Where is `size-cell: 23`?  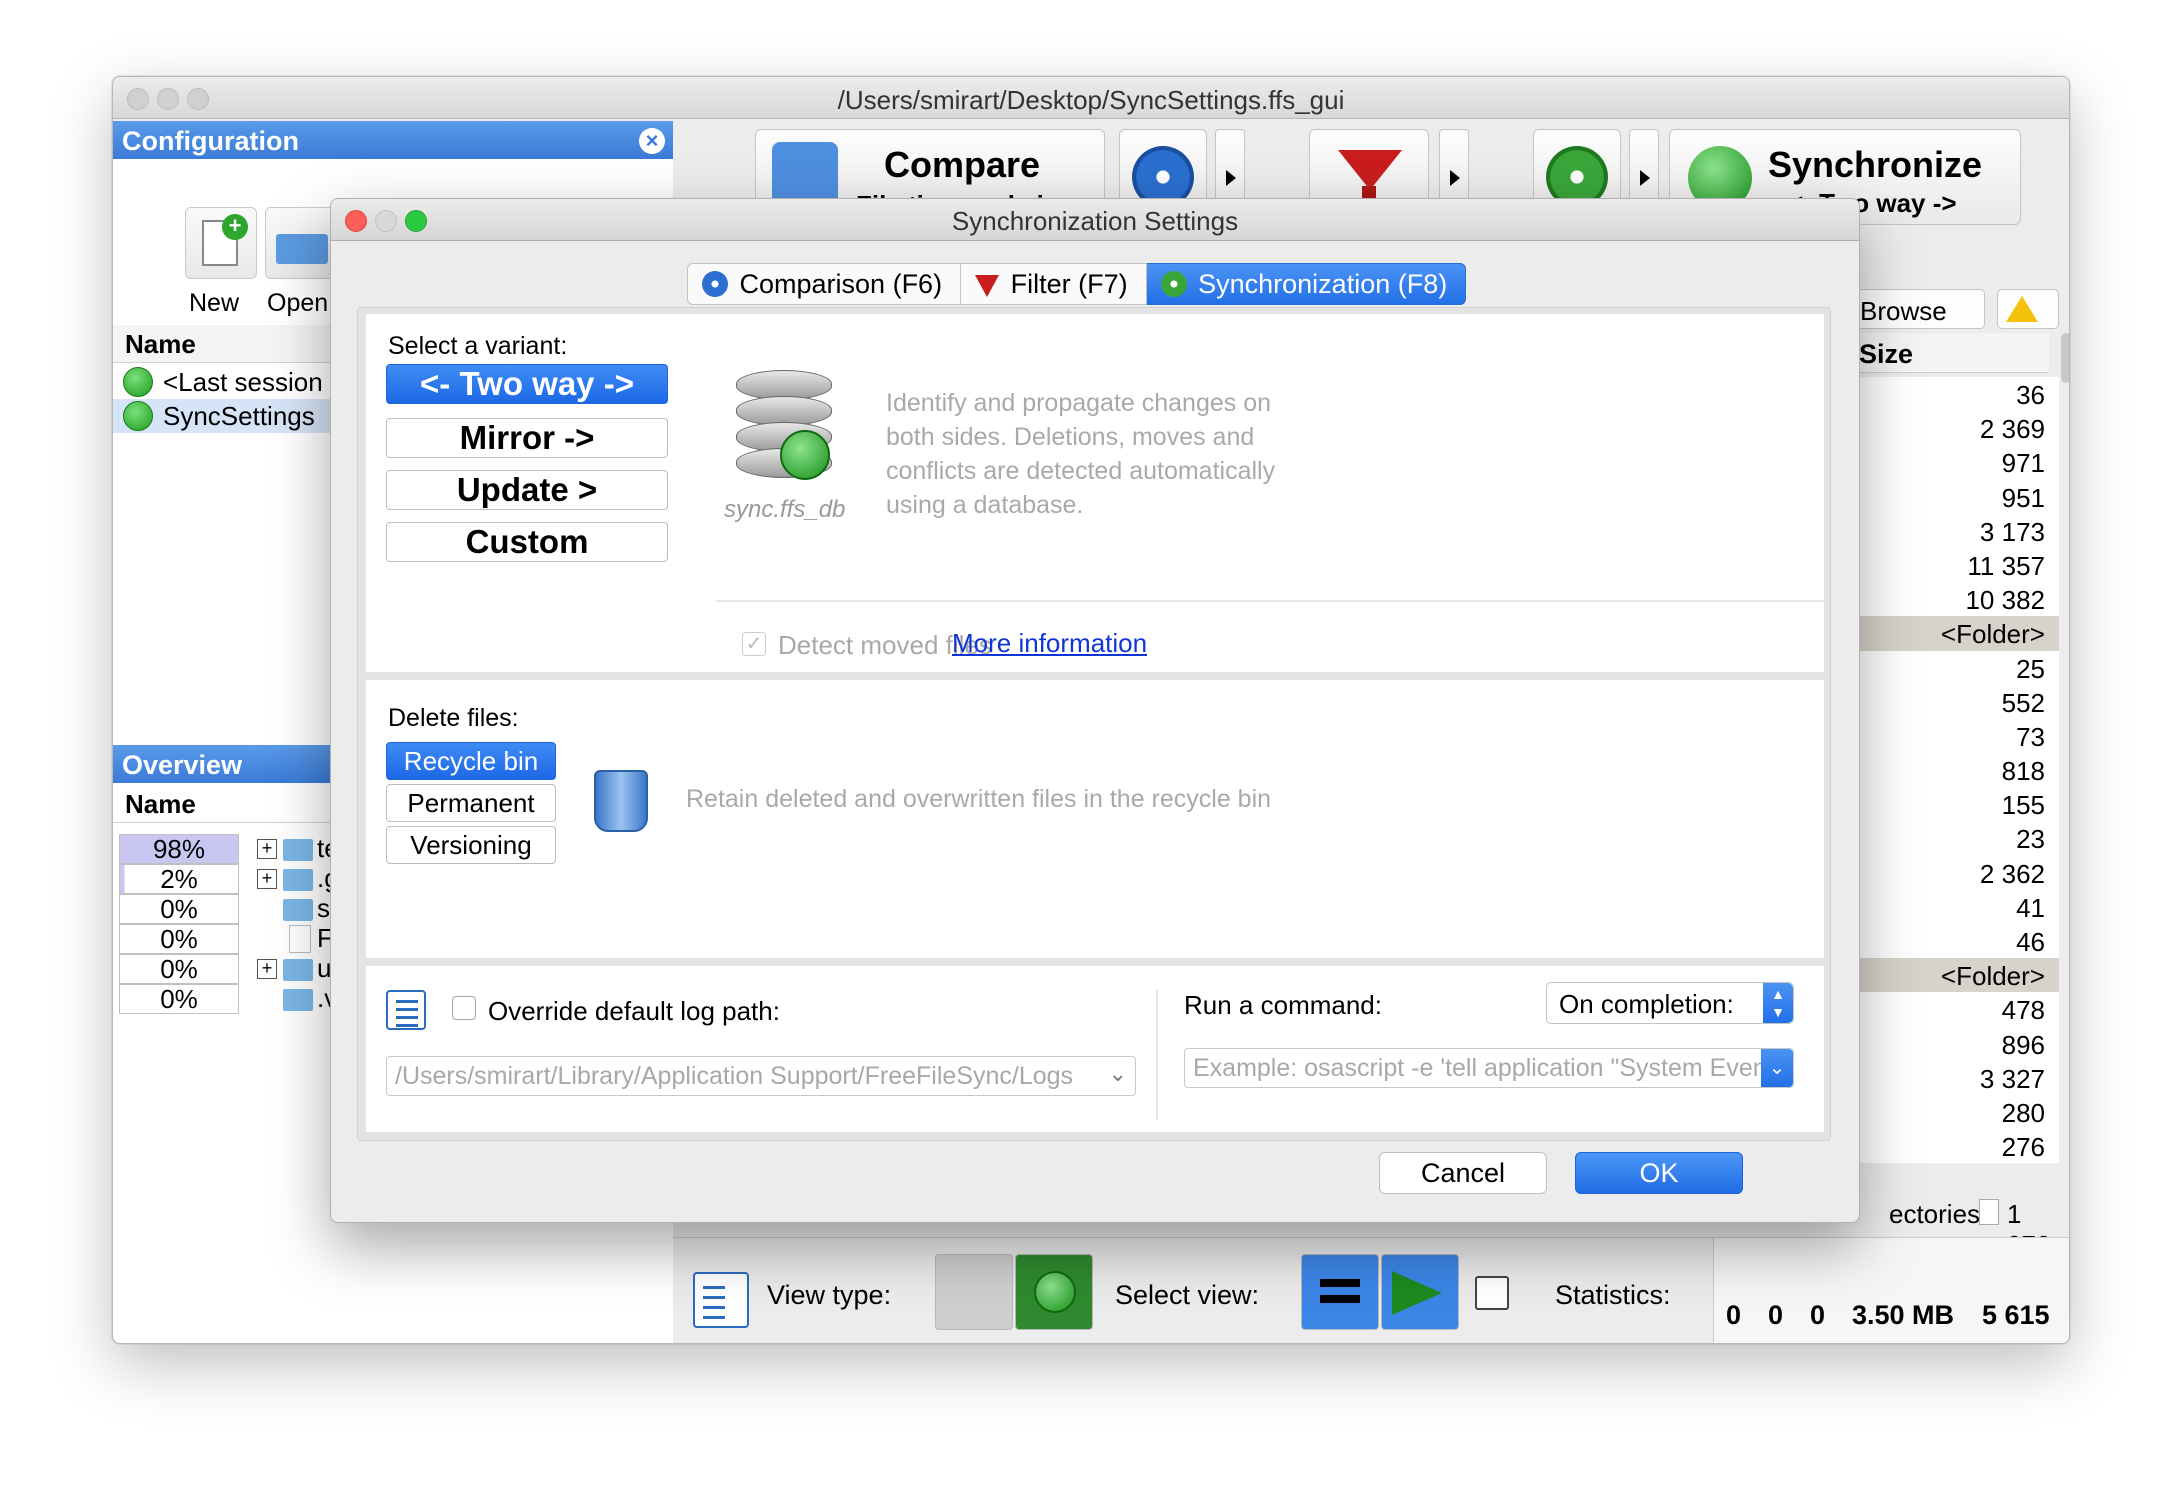 size-cell: 23 is located at coordinates (1954, 838).